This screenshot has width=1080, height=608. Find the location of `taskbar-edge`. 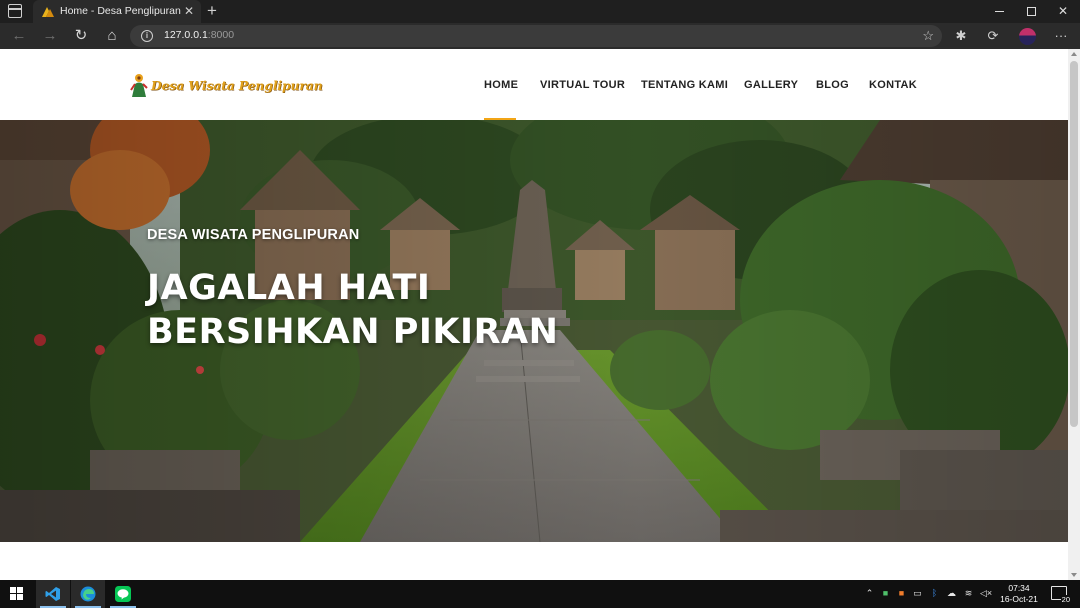

taskbar-edge is located at coordinates (88, 594).